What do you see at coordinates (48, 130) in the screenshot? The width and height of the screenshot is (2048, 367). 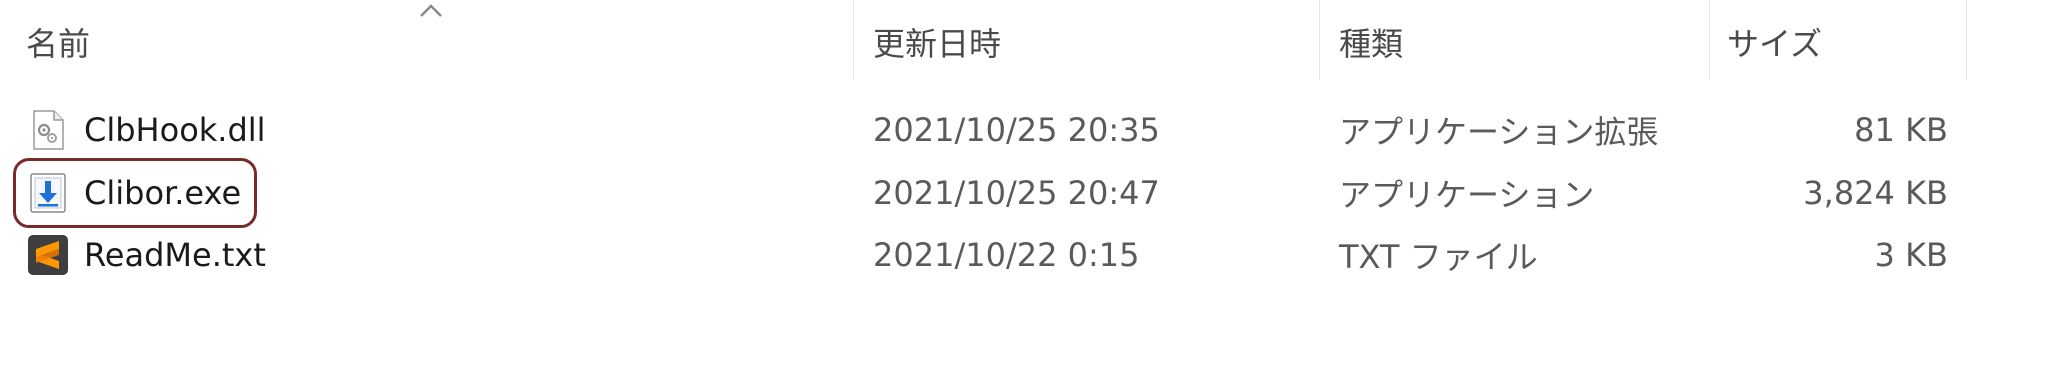 I see `dll-file-icon` at bounding box center [48, 130].